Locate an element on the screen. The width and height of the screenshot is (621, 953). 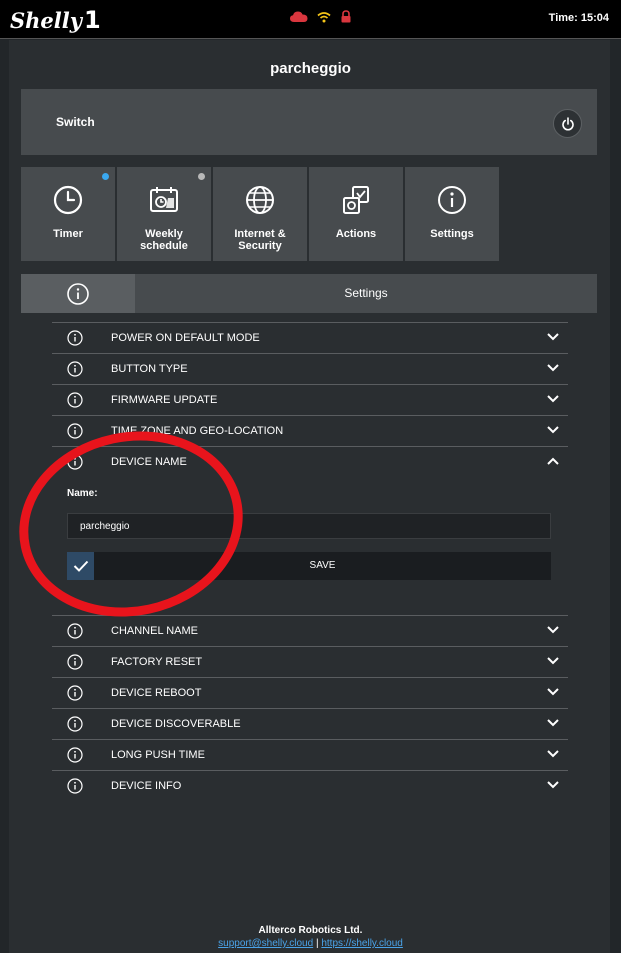
setting-label: DEVICE NAME is located at coordinates (149, 462).